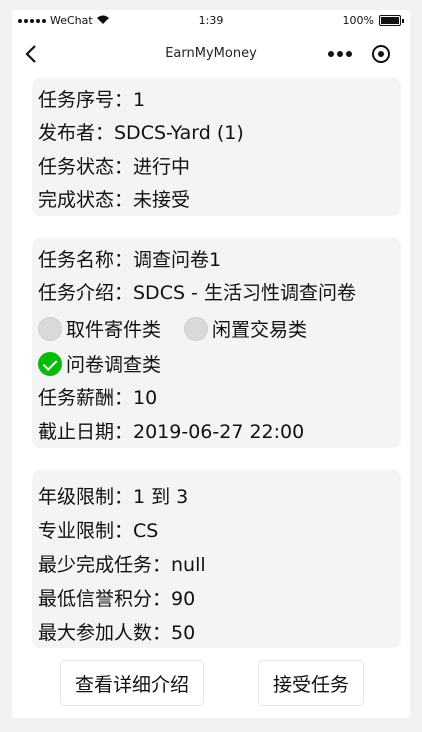 The height and width of the screenshot is (732, 422). I want to click on view-details-button: 查看详细介绍, so click(132, 683).